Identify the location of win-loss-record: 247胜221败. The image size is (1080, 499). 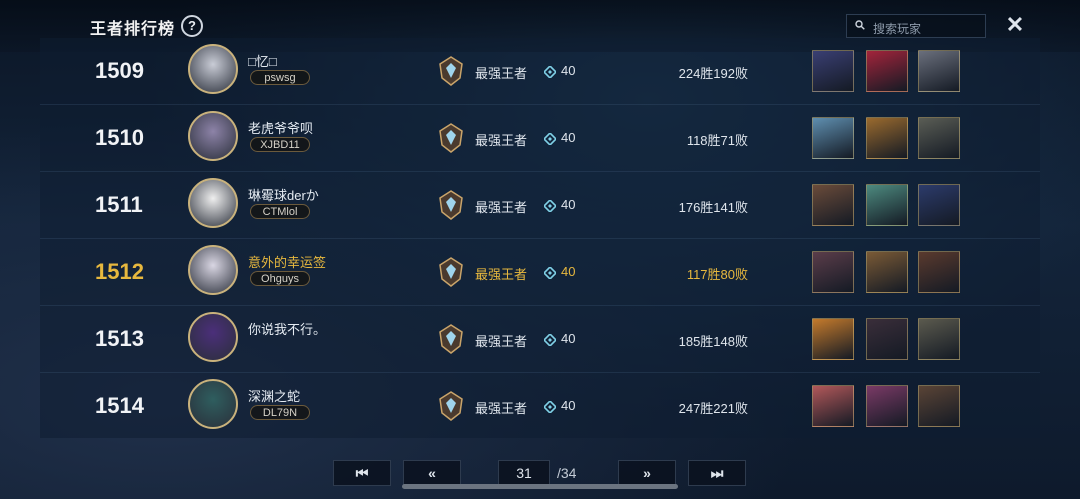
(713, 408).